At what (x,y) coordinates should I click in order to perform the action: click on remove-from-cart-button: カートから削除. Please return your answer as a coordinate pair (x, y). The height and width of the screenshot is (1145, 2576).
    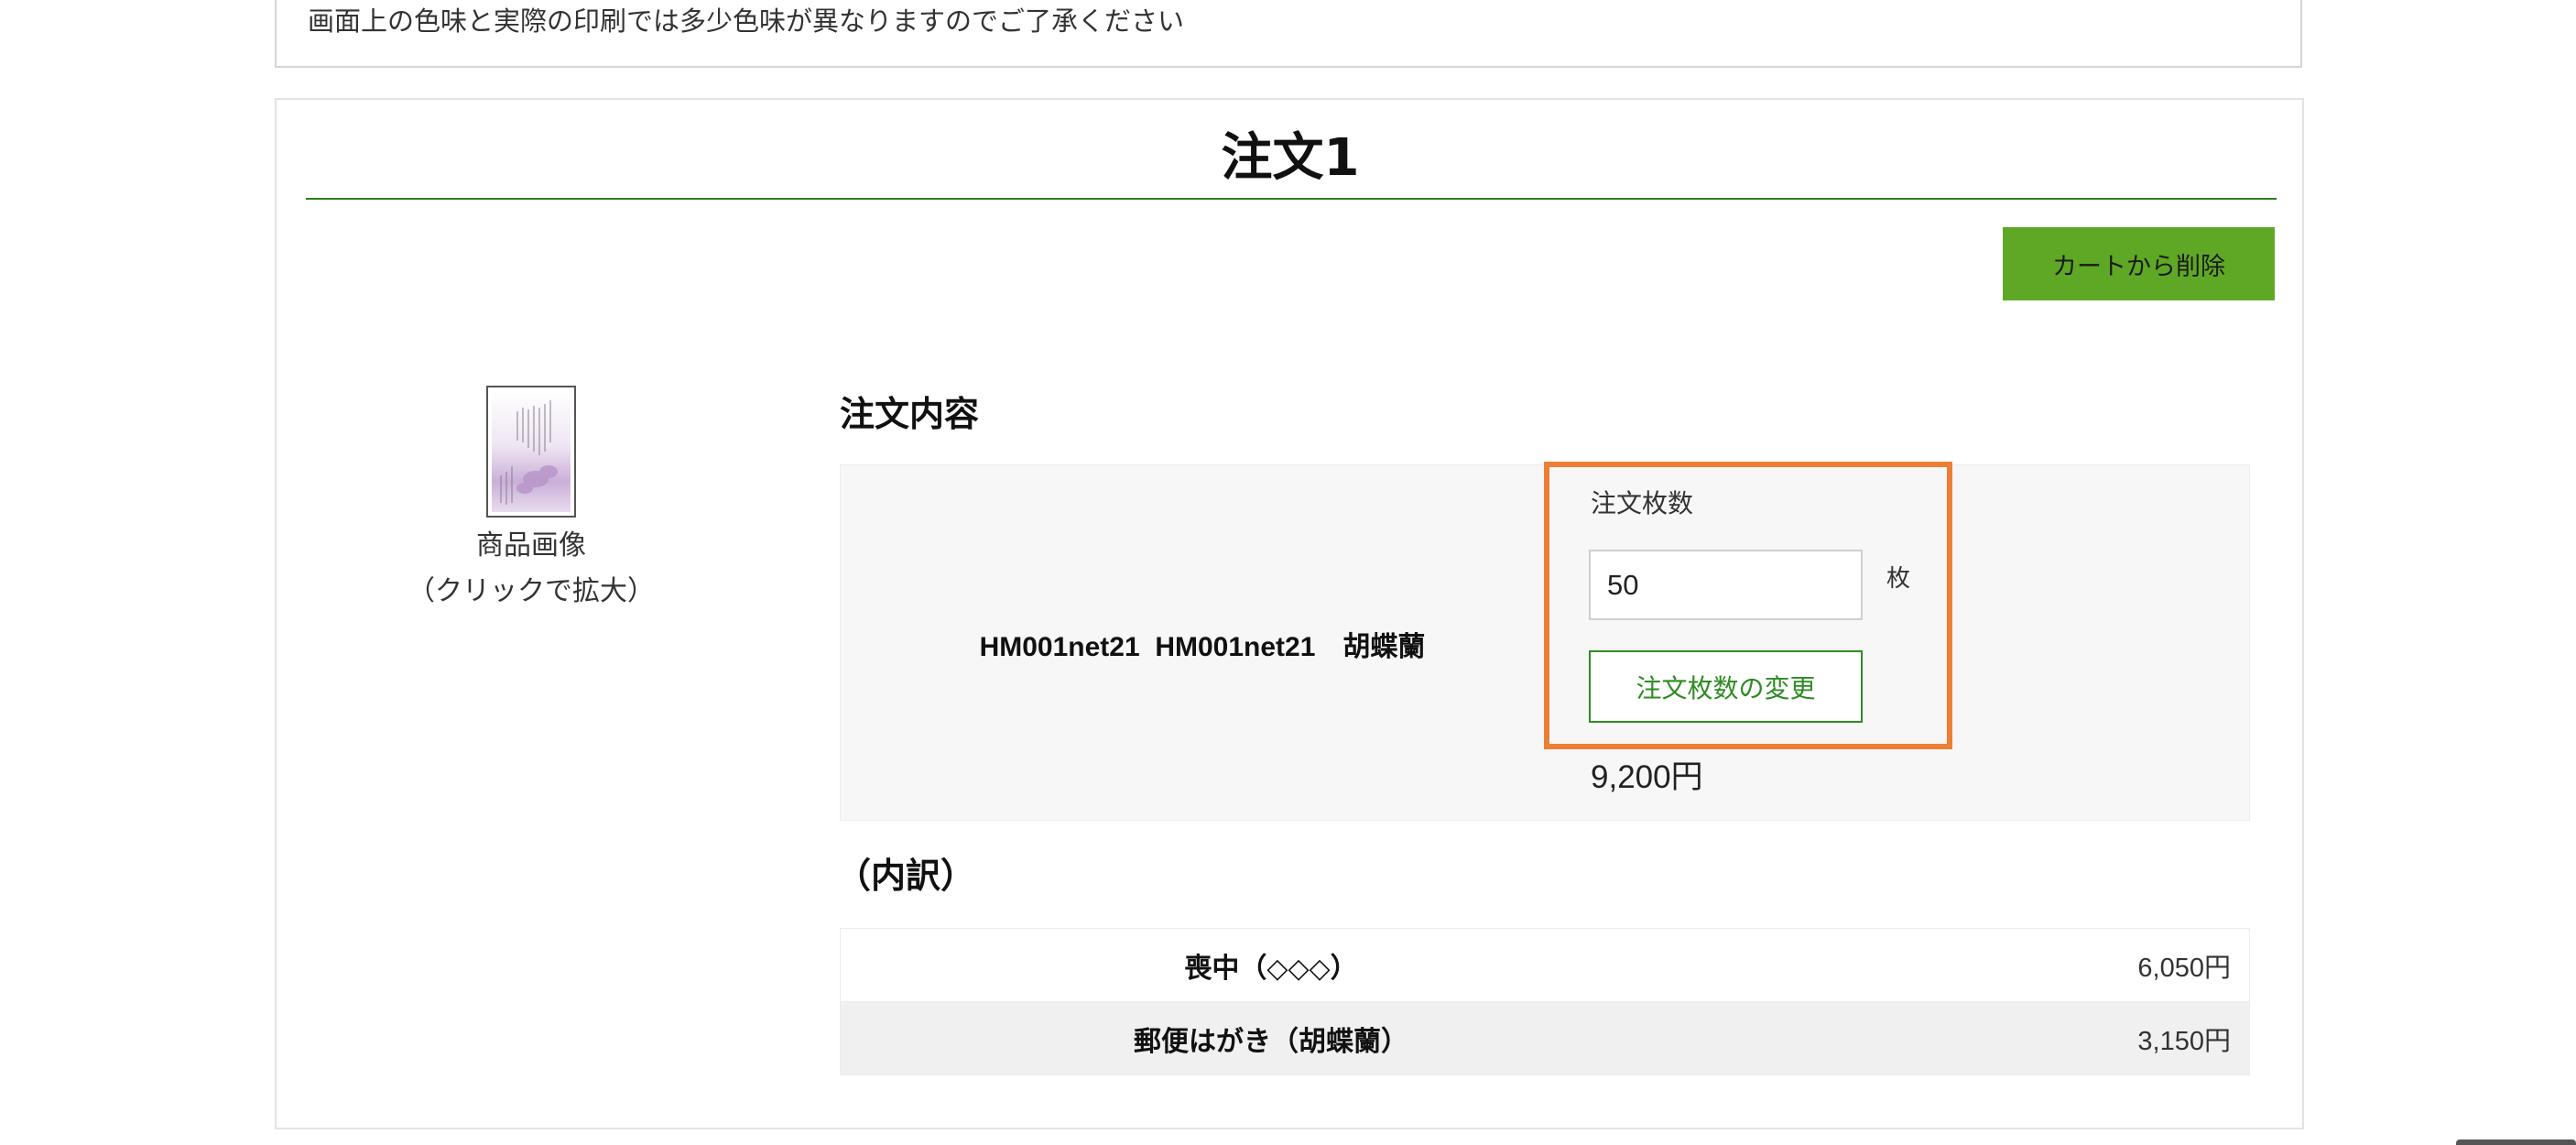
    Looking at the image, I should click on (2139, 264).